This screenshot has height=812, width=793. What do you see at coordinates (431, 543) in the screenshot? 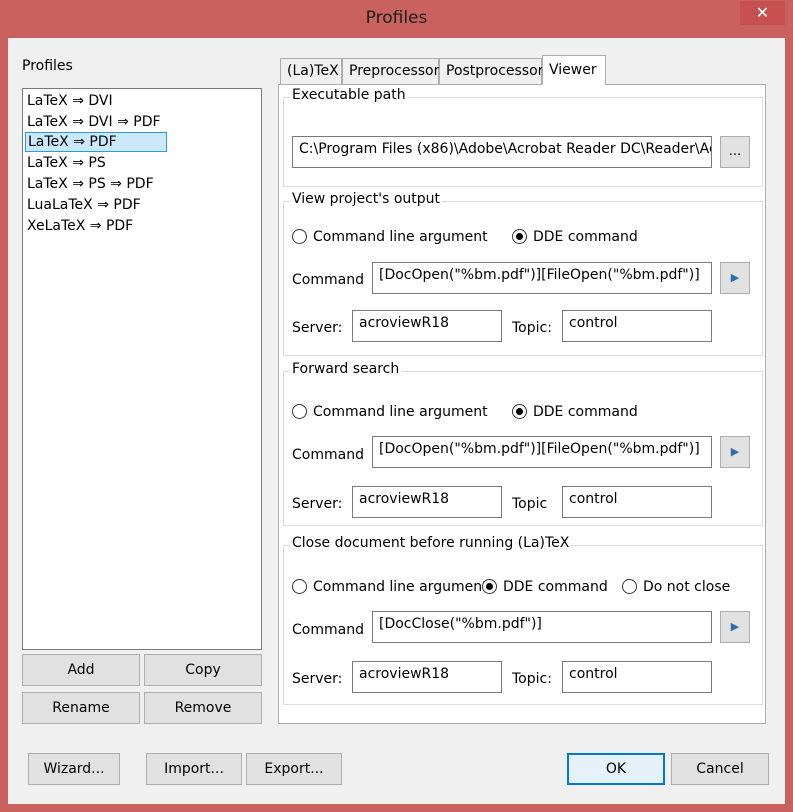
I see `close-doc-title: Close document before running (La)TeX` at bounding box center [431, 543].